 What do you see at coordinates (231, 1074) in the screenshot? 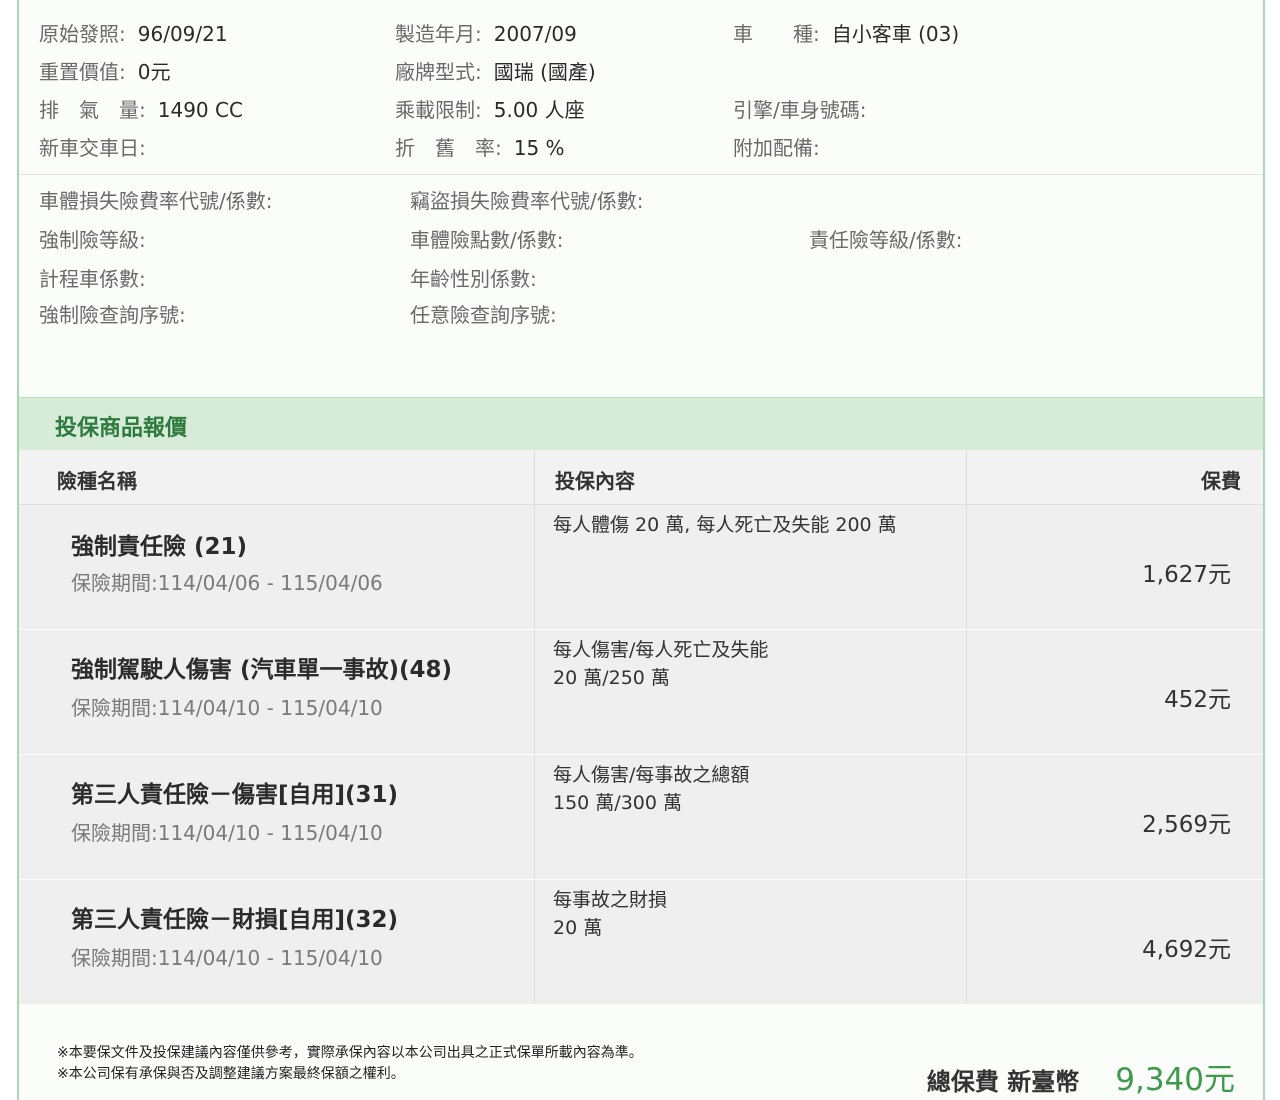
I see `disclaimer-note: ※本公司保有承保與否及調整建議方案最終保額之權利。` at bounding box center [231, 1074].